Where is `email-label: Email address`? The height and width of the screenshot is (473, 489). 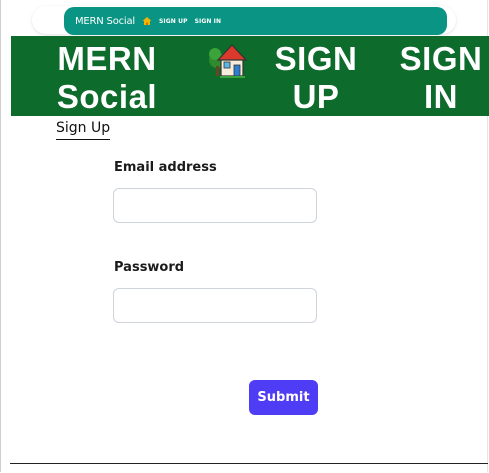 email-label: Email address is located at coordinates (165, 167).